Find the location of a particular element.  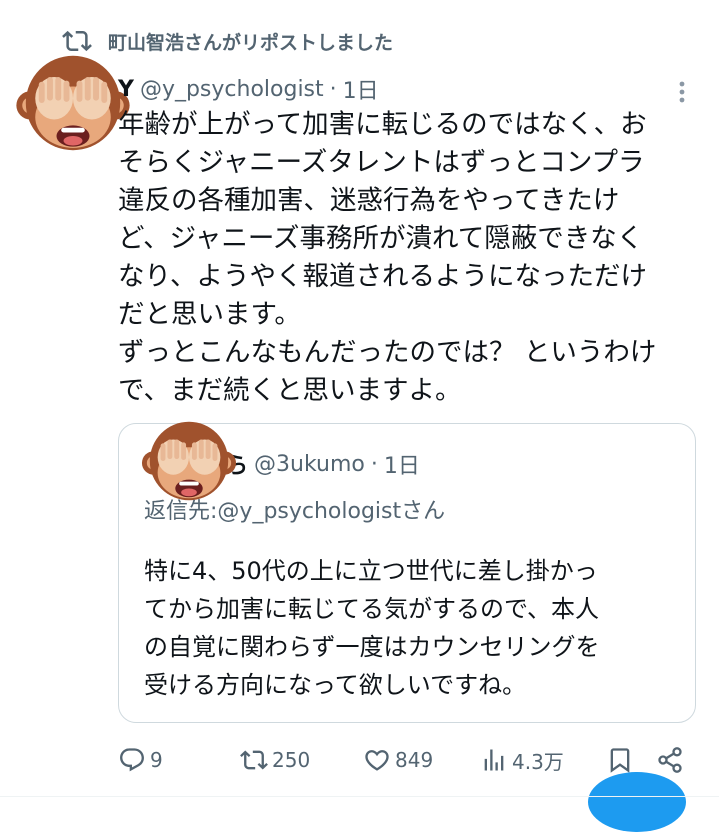

bookmark-icon is located at coordinates (620, 760).